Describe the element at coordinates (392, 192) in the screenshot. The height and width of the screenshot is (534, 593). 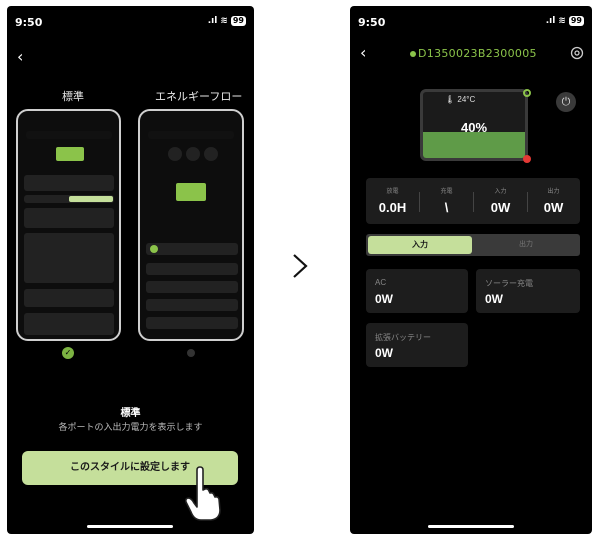
I see `stat-label: 放電` at that location.